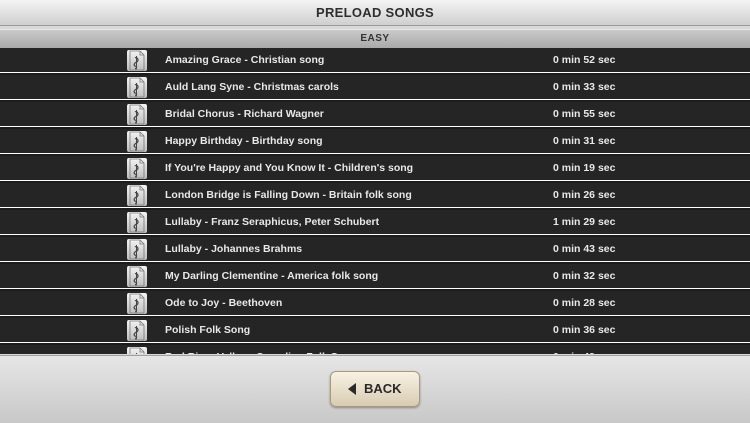 This screenshot has height=423, width=750. I want to click on song-title: Amazing Grace - Christian song, so click(245, 60).